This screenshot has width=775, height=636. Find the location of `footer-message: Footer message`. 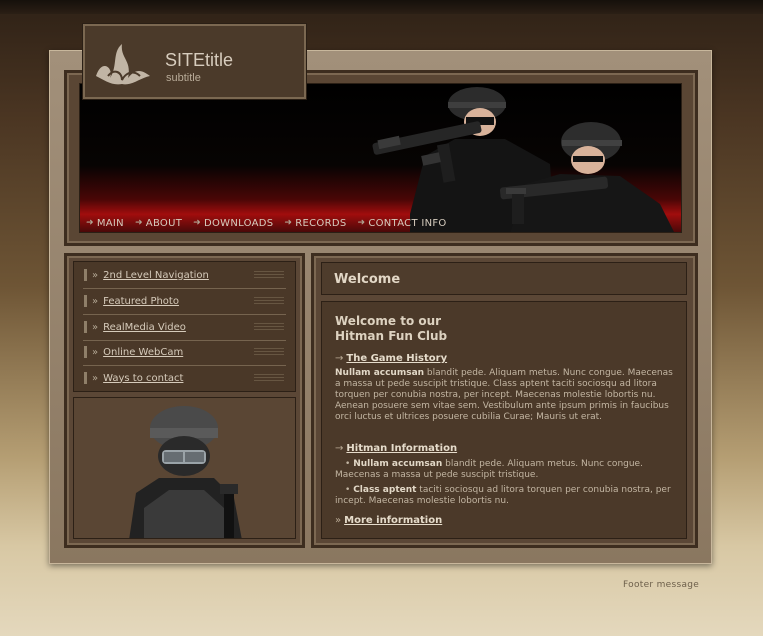

footer-message: Footer message is located at coordinates (661, 585).